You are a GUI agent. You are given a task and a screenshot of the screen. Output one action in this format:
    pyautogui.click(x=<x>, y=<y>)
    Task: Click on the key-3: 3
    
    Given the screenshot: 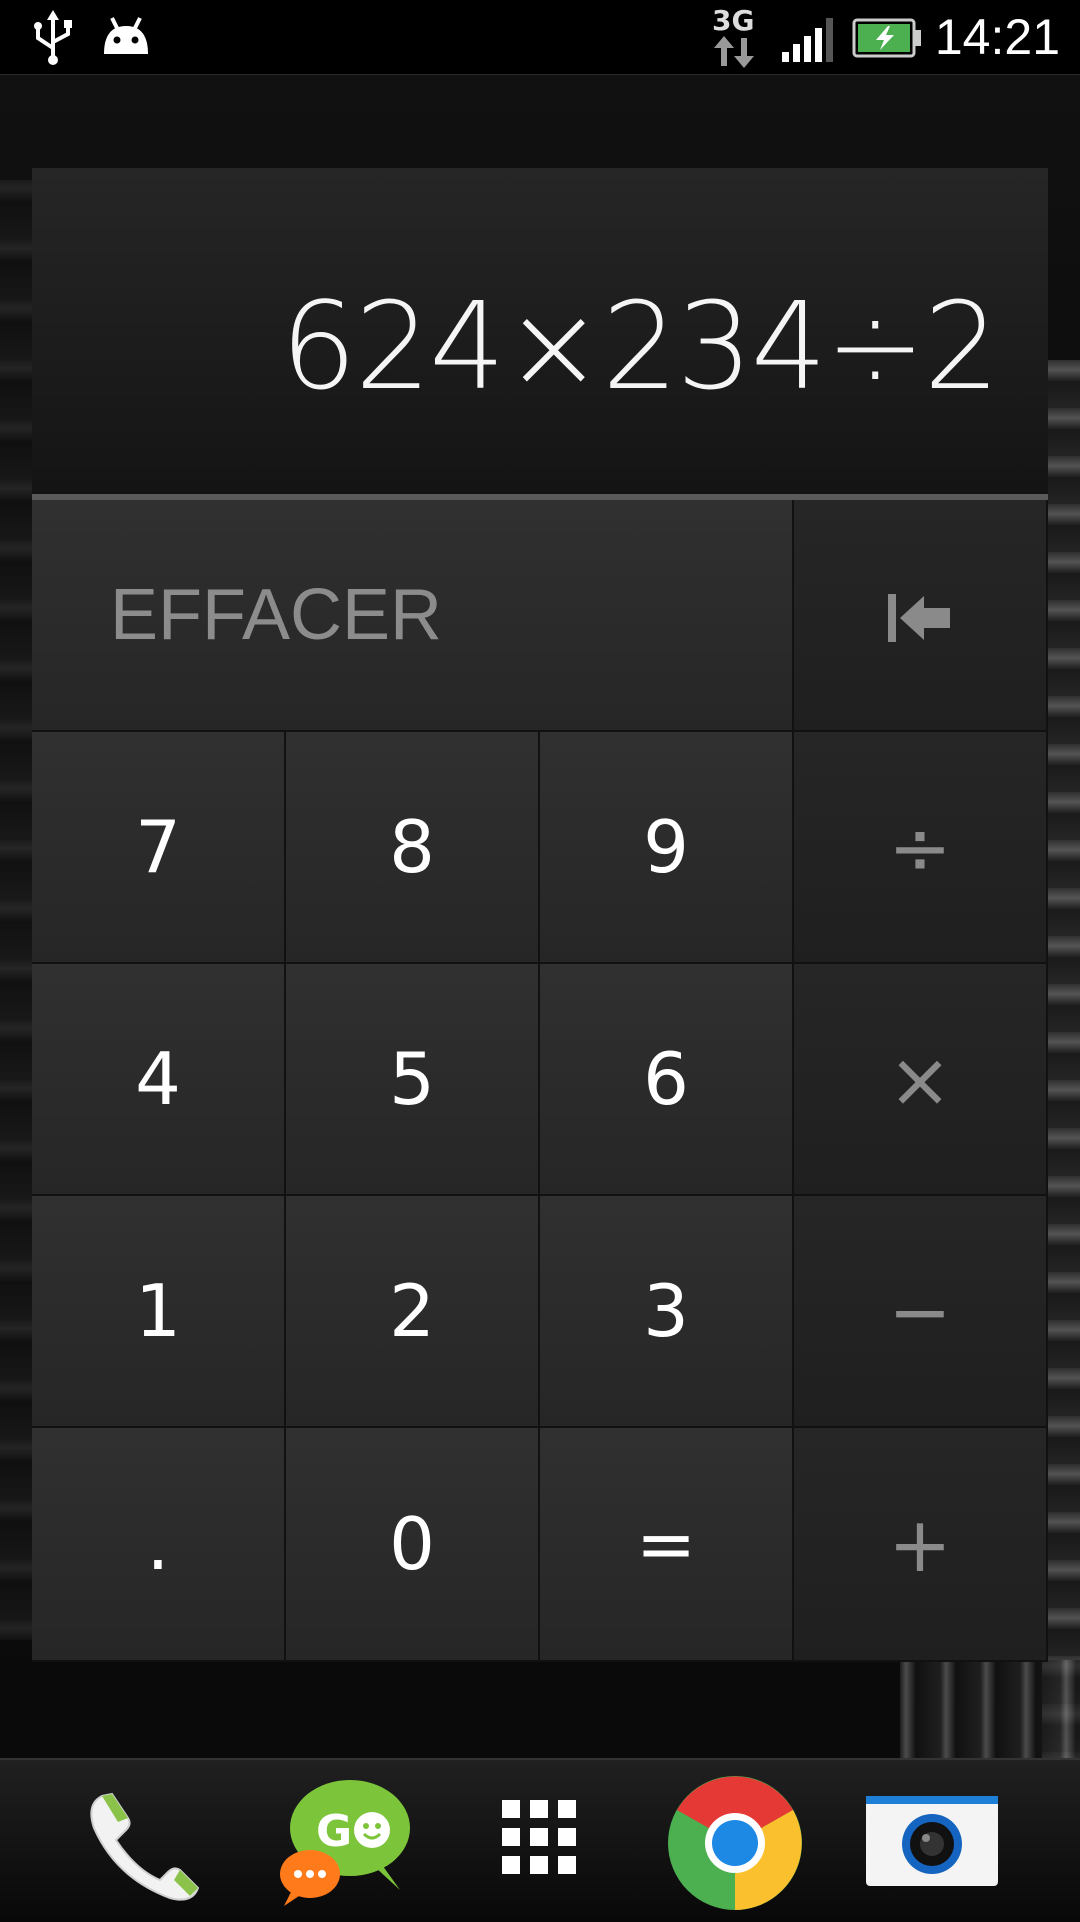 What is the action you would take?
    pyautogui.click(x=667, y=1312)
    